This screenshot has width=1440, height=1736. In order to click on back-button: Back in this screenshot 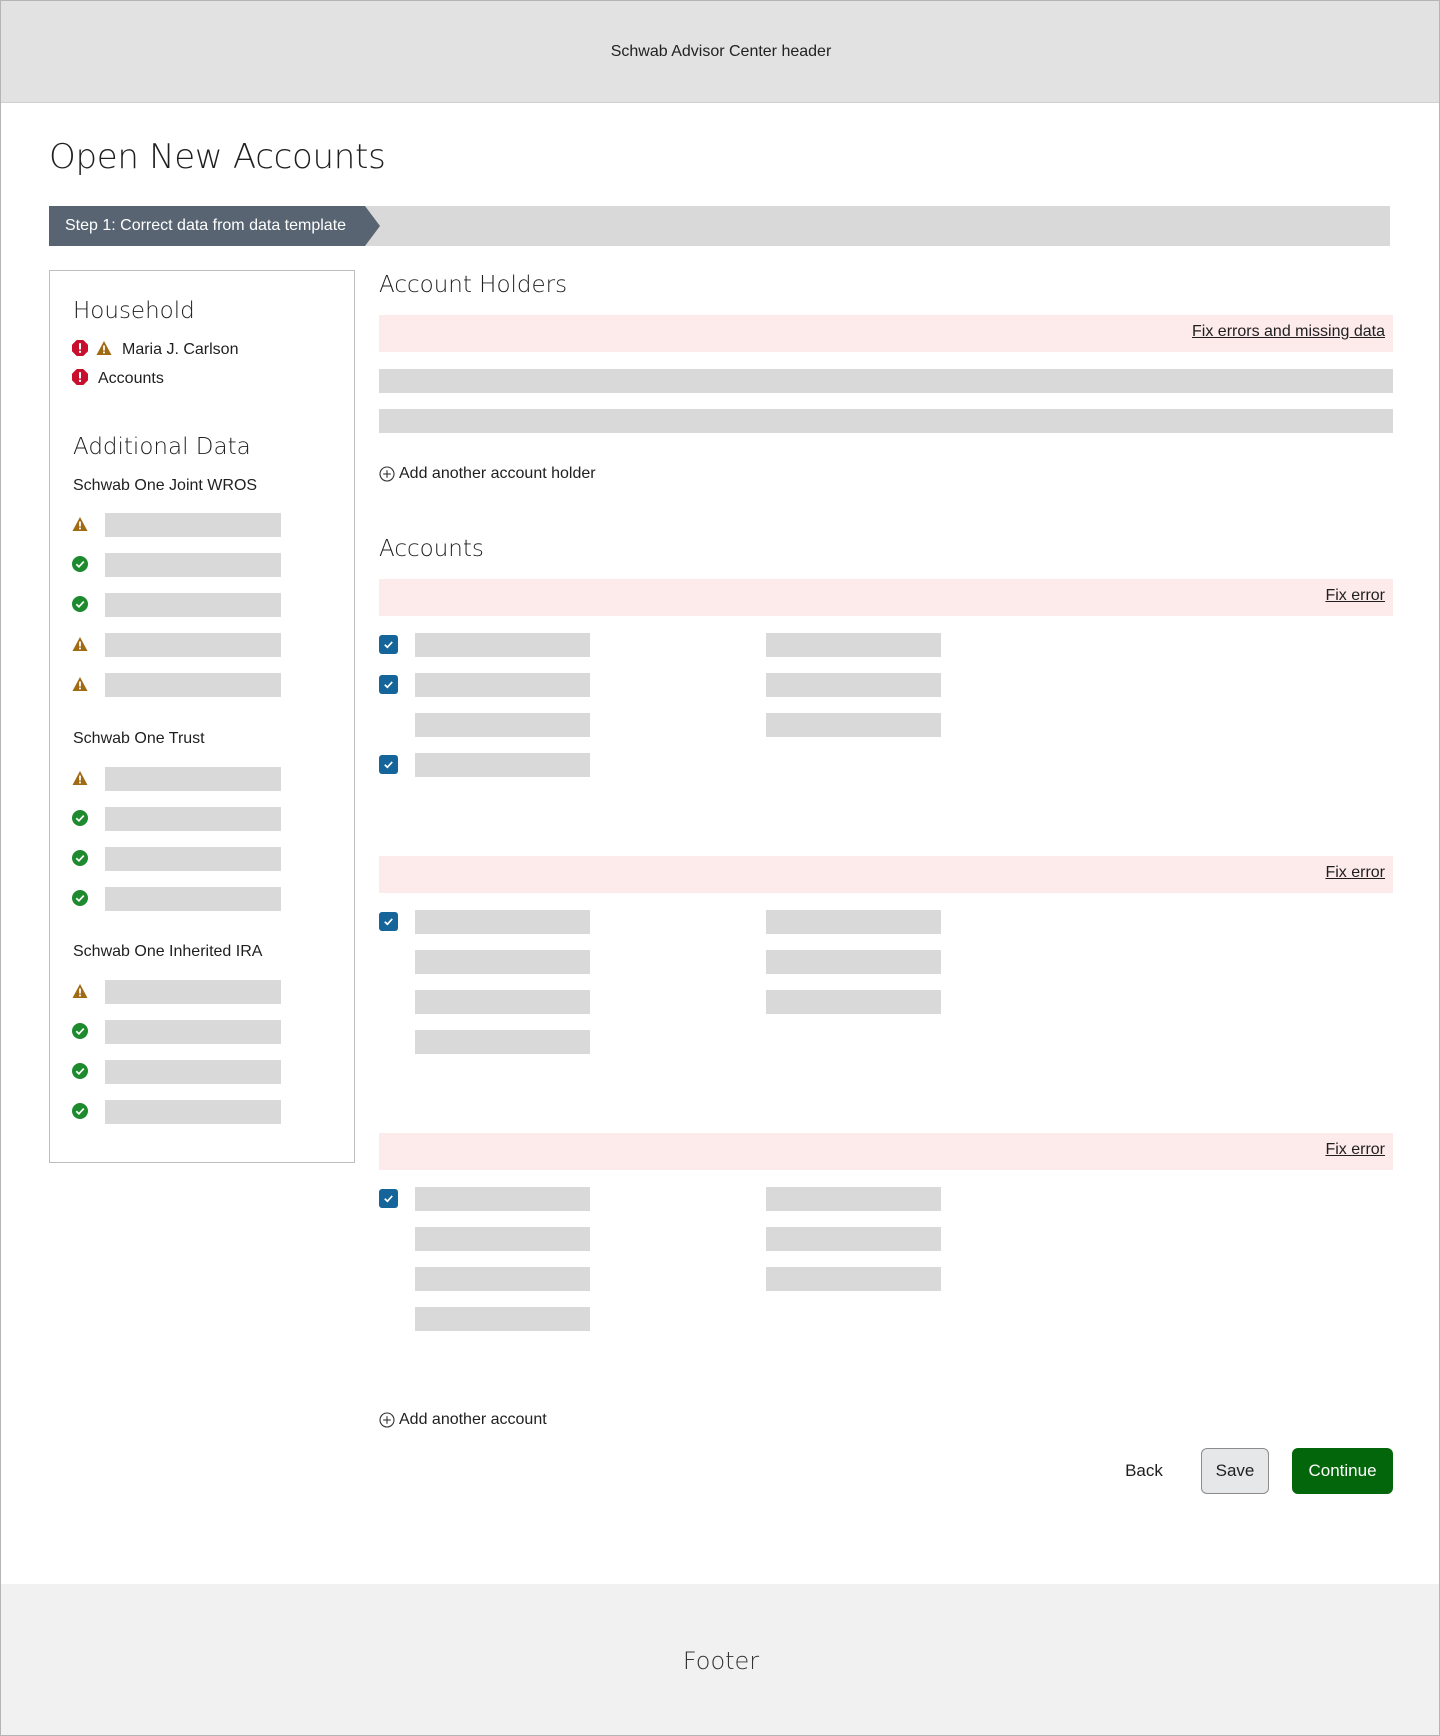, I will do `click(1144, 1471)`.